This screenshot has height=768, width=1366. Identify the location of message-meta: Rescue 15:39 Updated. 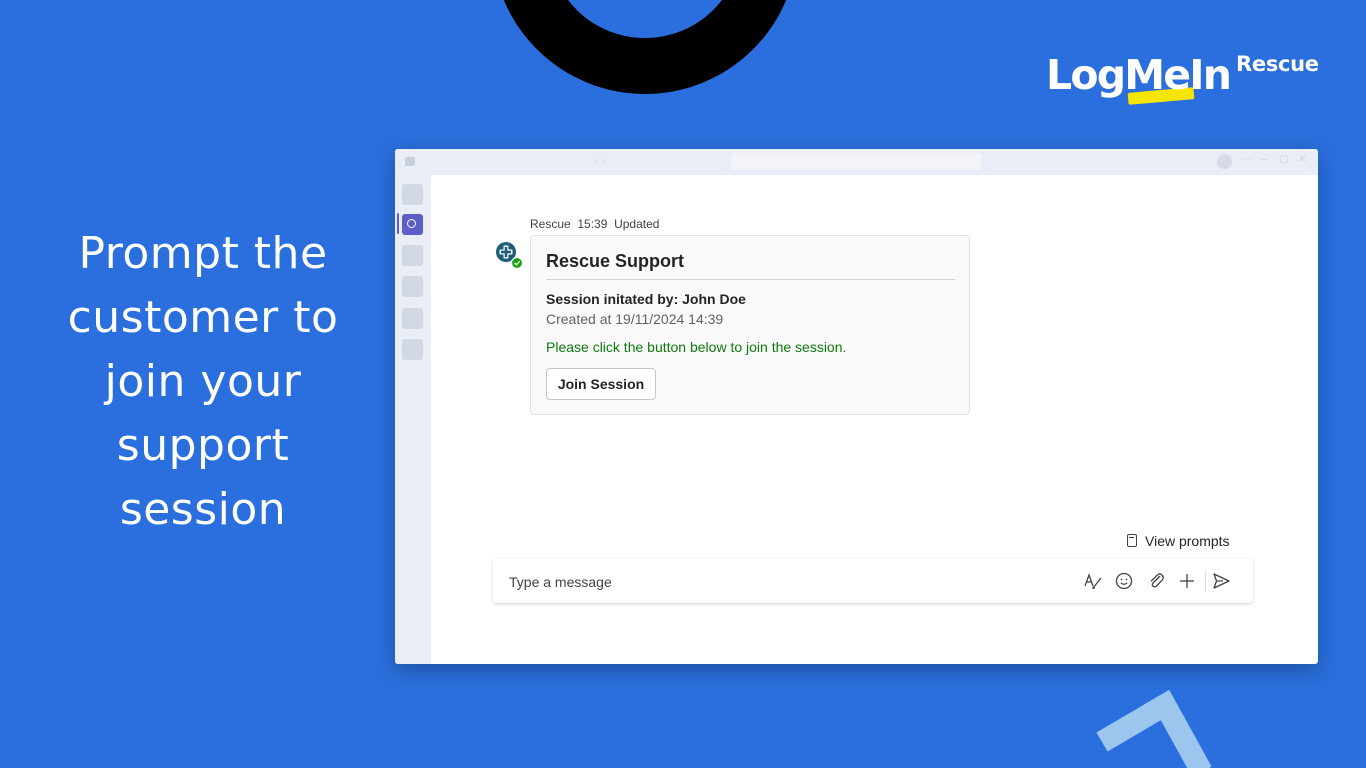
(594, 224).